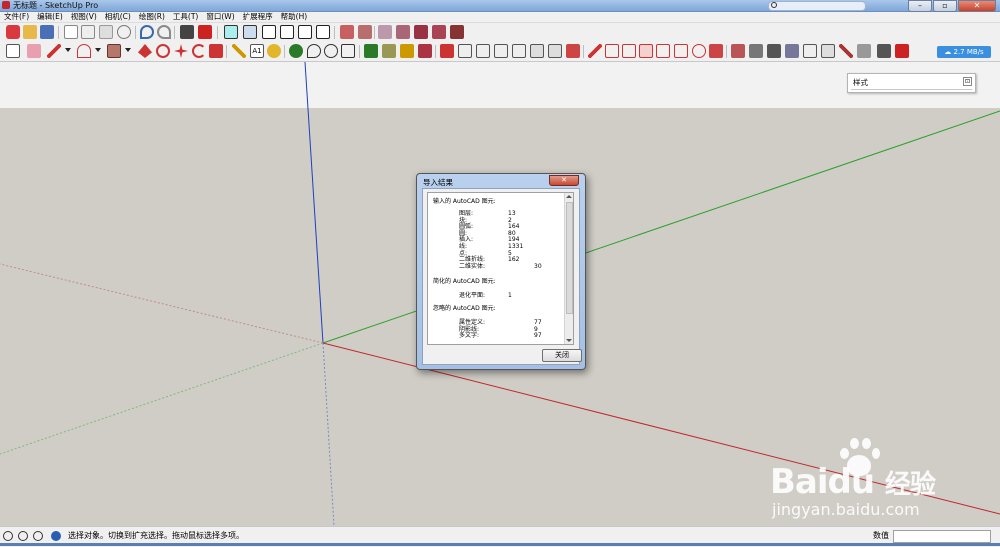 This screenshot has height=547, width=1000. What do you see at coordinates (792, 51) in the screenshot?
I see `add-location-icon` at bounding box center [792, 51].